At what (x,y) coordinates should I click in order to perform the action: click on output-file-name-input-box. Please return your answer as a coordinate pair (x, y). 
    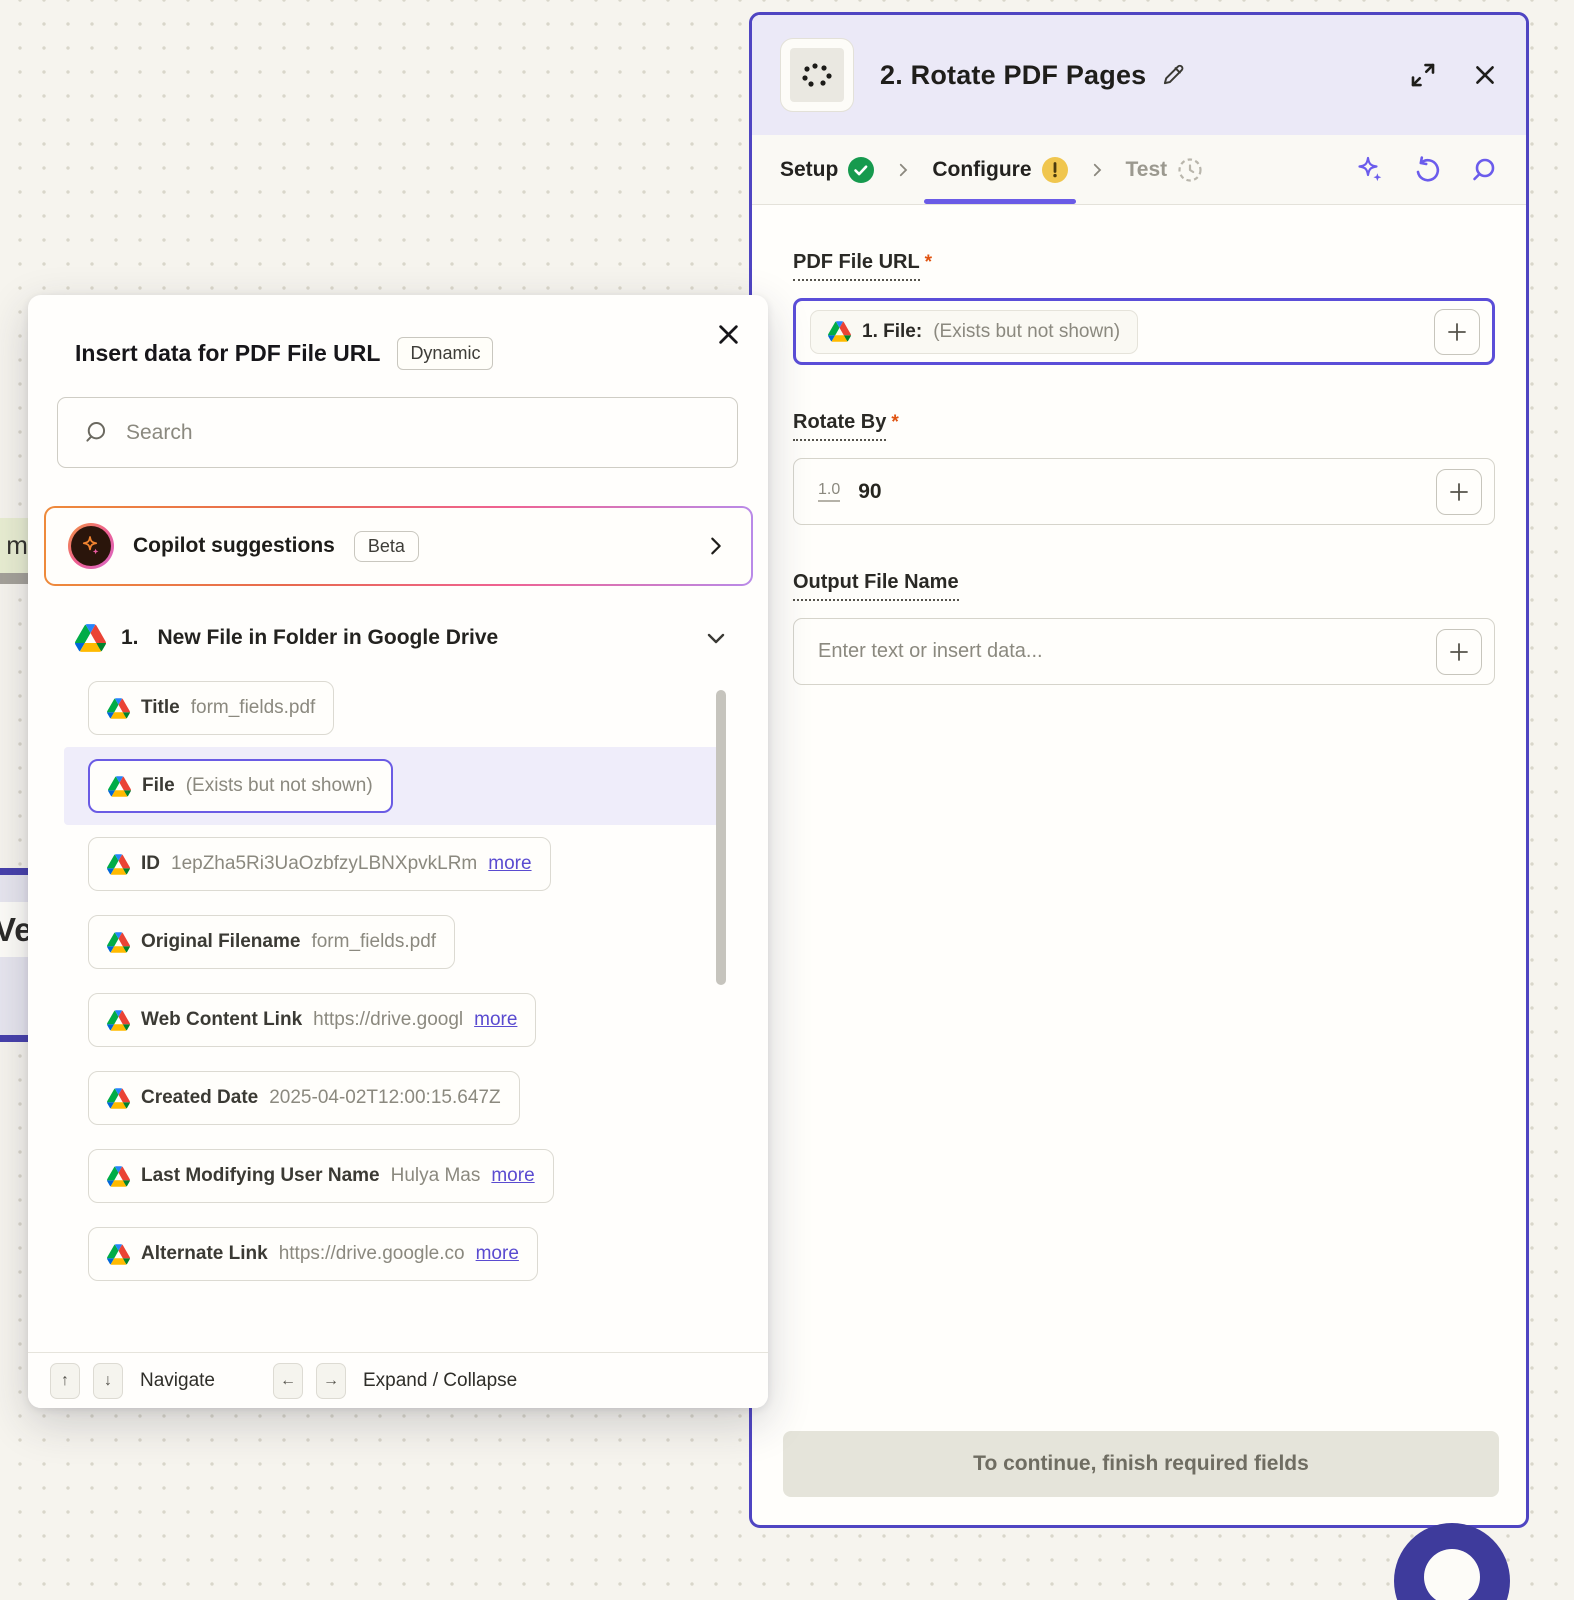
    Looking at the image, I should click on (1144, 651).